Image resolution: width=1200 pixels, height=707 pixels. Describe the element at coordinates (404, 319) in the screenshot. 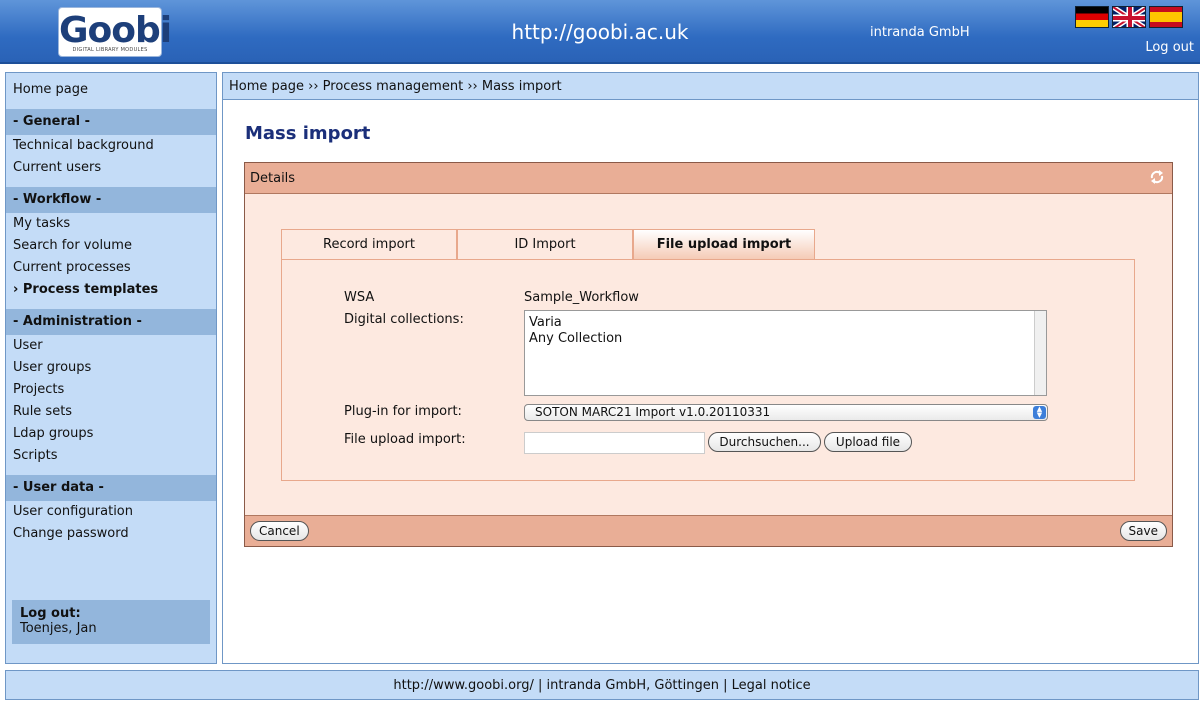

I see `collections-label: Digital collections:` at that location.